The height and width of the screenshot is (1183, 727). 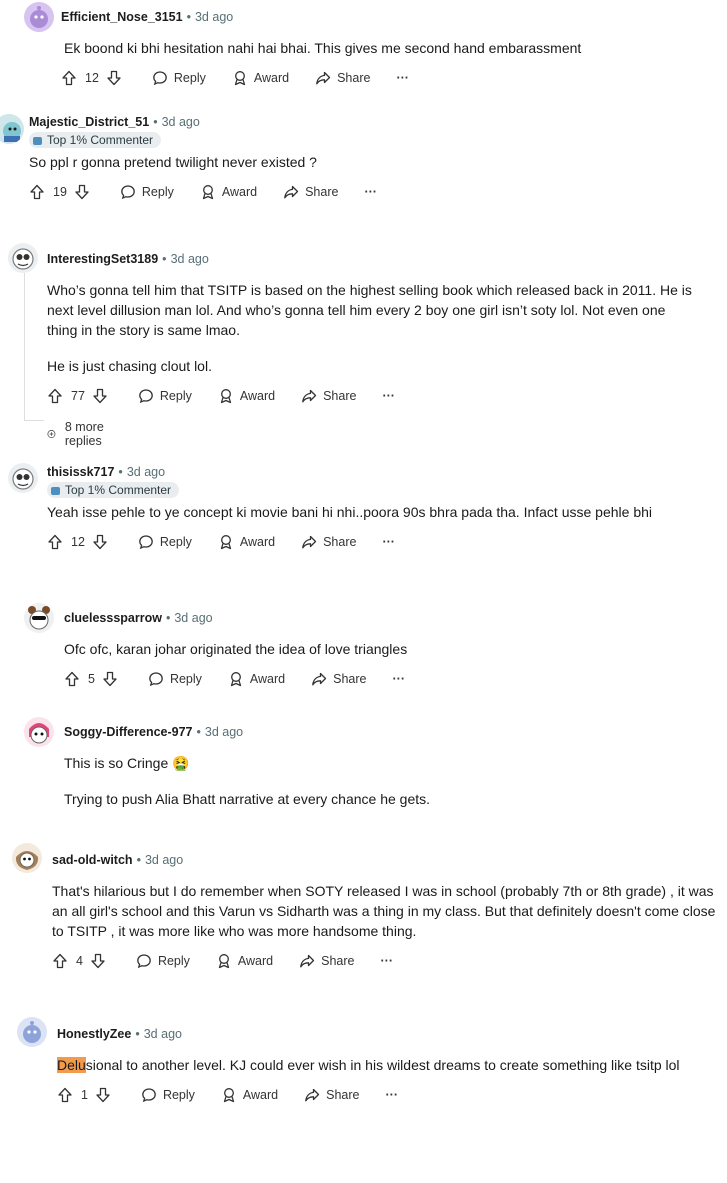 I want to click on comment-actions: 4 Reply Award Share ···, so click(x=222, y=961).